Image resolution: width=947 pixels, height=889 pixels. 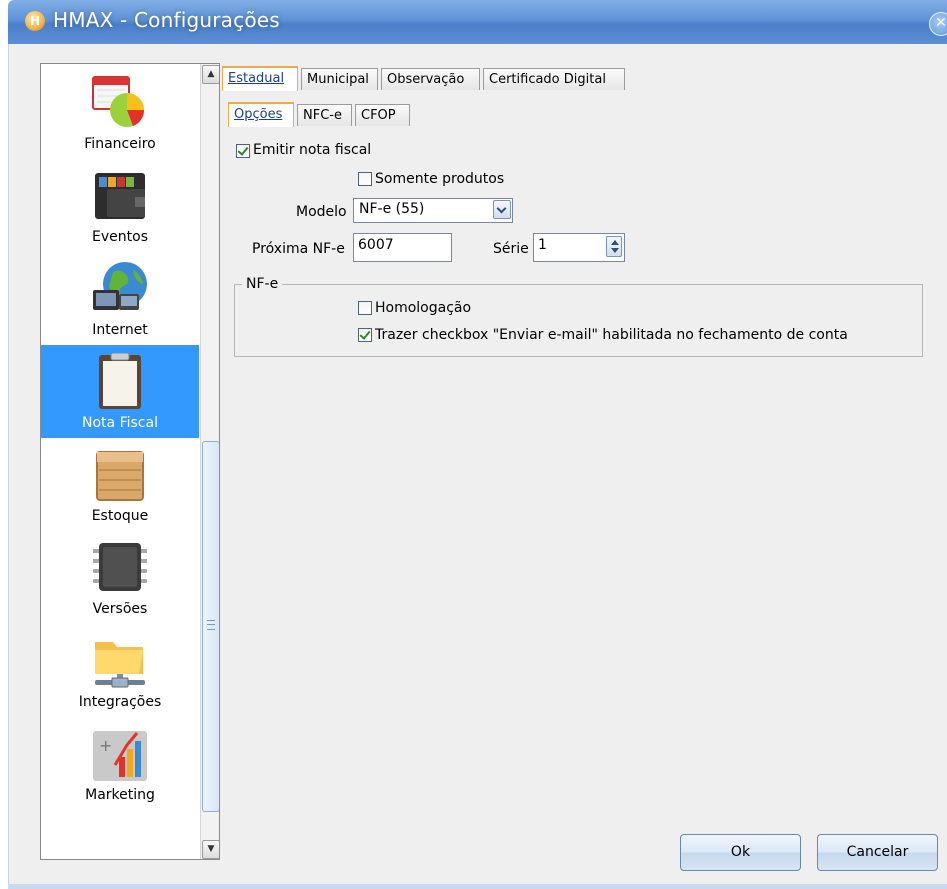 What do you see at coordinates (542, 245) in the screenshot?
I see `serie-value: 1` at bounding box center [542, 245].